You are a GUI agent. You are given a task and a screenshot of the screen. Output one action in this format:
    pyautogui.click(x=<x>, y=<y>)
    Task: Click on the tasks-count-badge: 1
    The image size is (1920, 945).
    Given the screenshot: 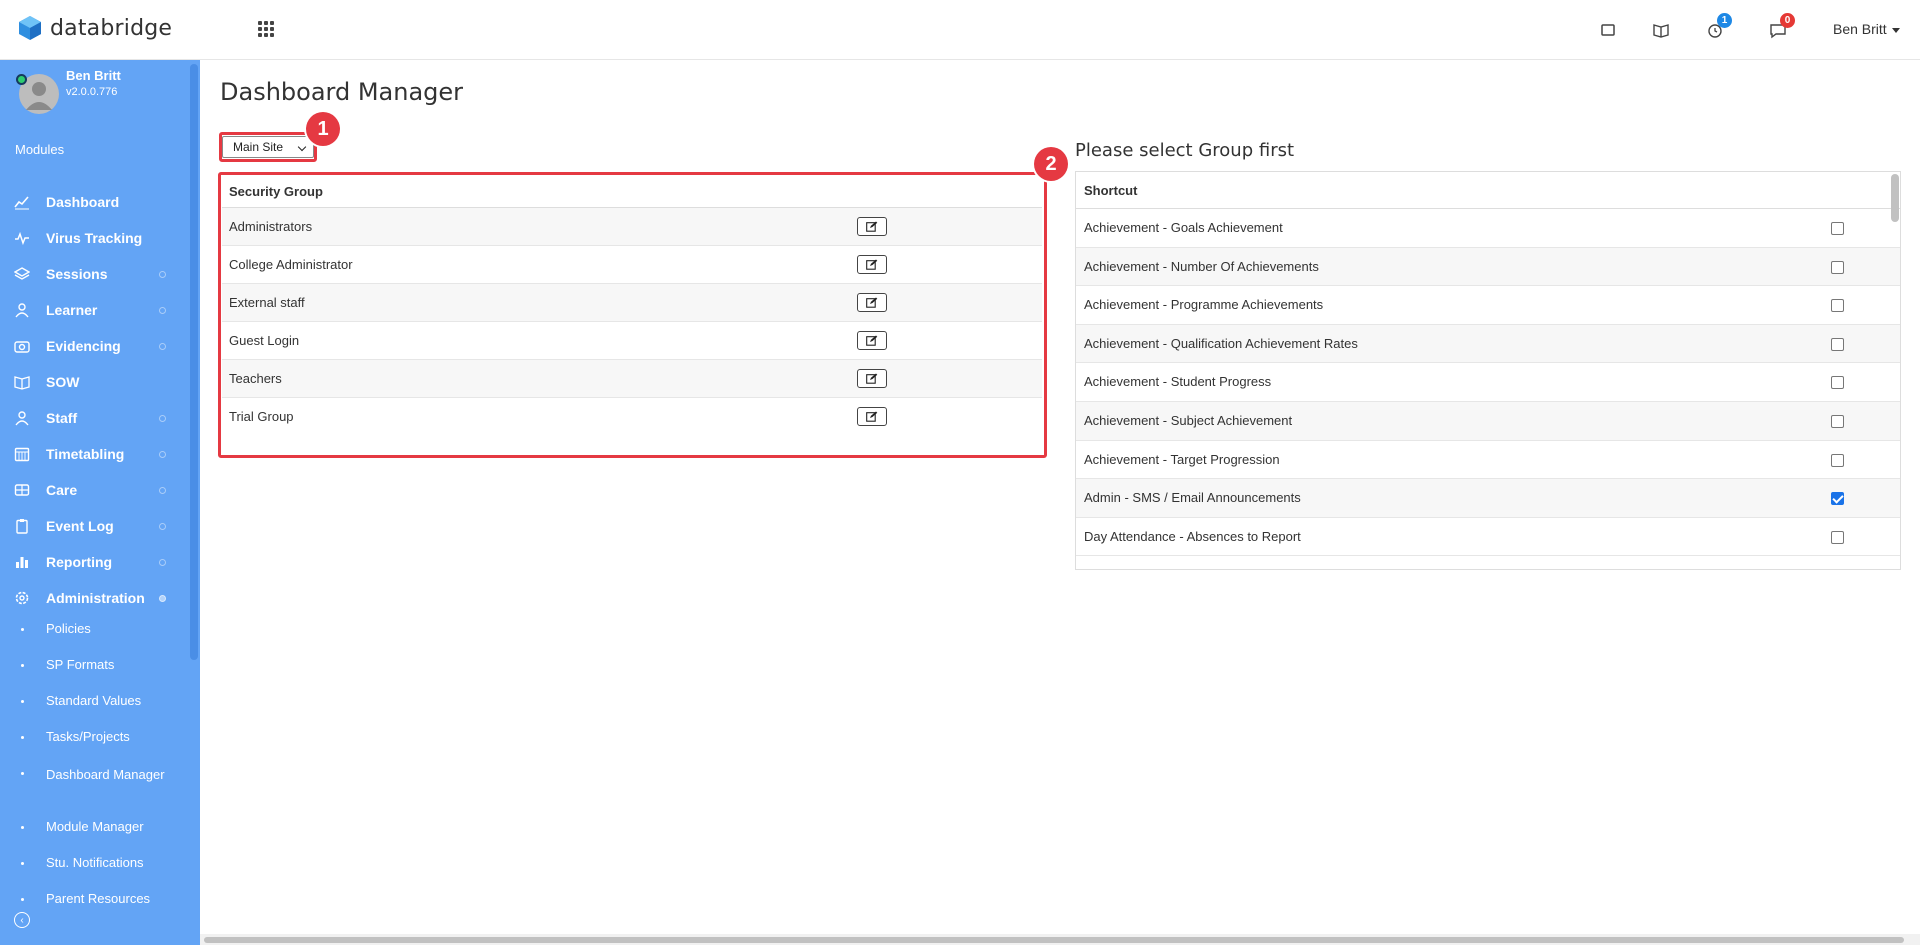 What is the action you would take?
    pyautogui.click(x=1724, y=20)
    